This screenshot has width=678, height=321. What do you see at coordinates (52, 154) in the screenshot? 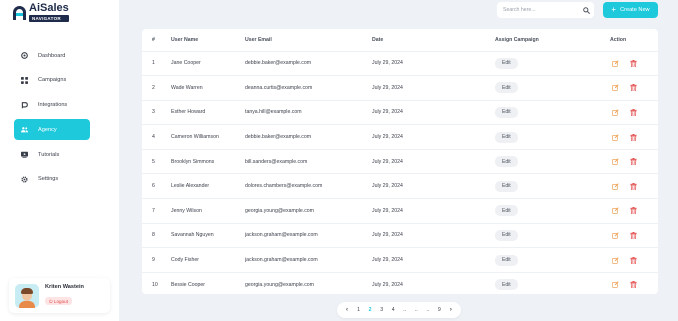
I see `sidebar-item-tutorials: Tutorials` at bounding box center [52, 154].